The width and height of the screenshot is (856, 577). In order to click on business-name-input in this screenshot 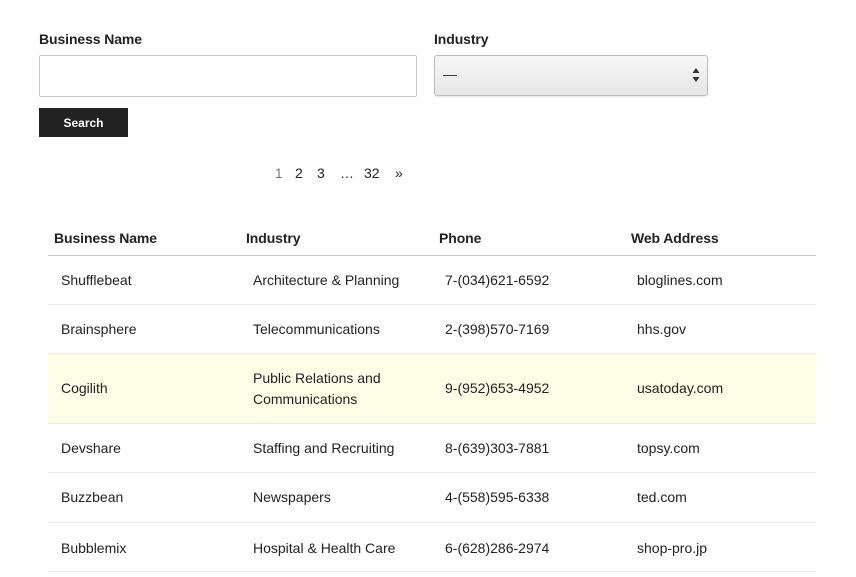, I will do `click(228, 76)`.